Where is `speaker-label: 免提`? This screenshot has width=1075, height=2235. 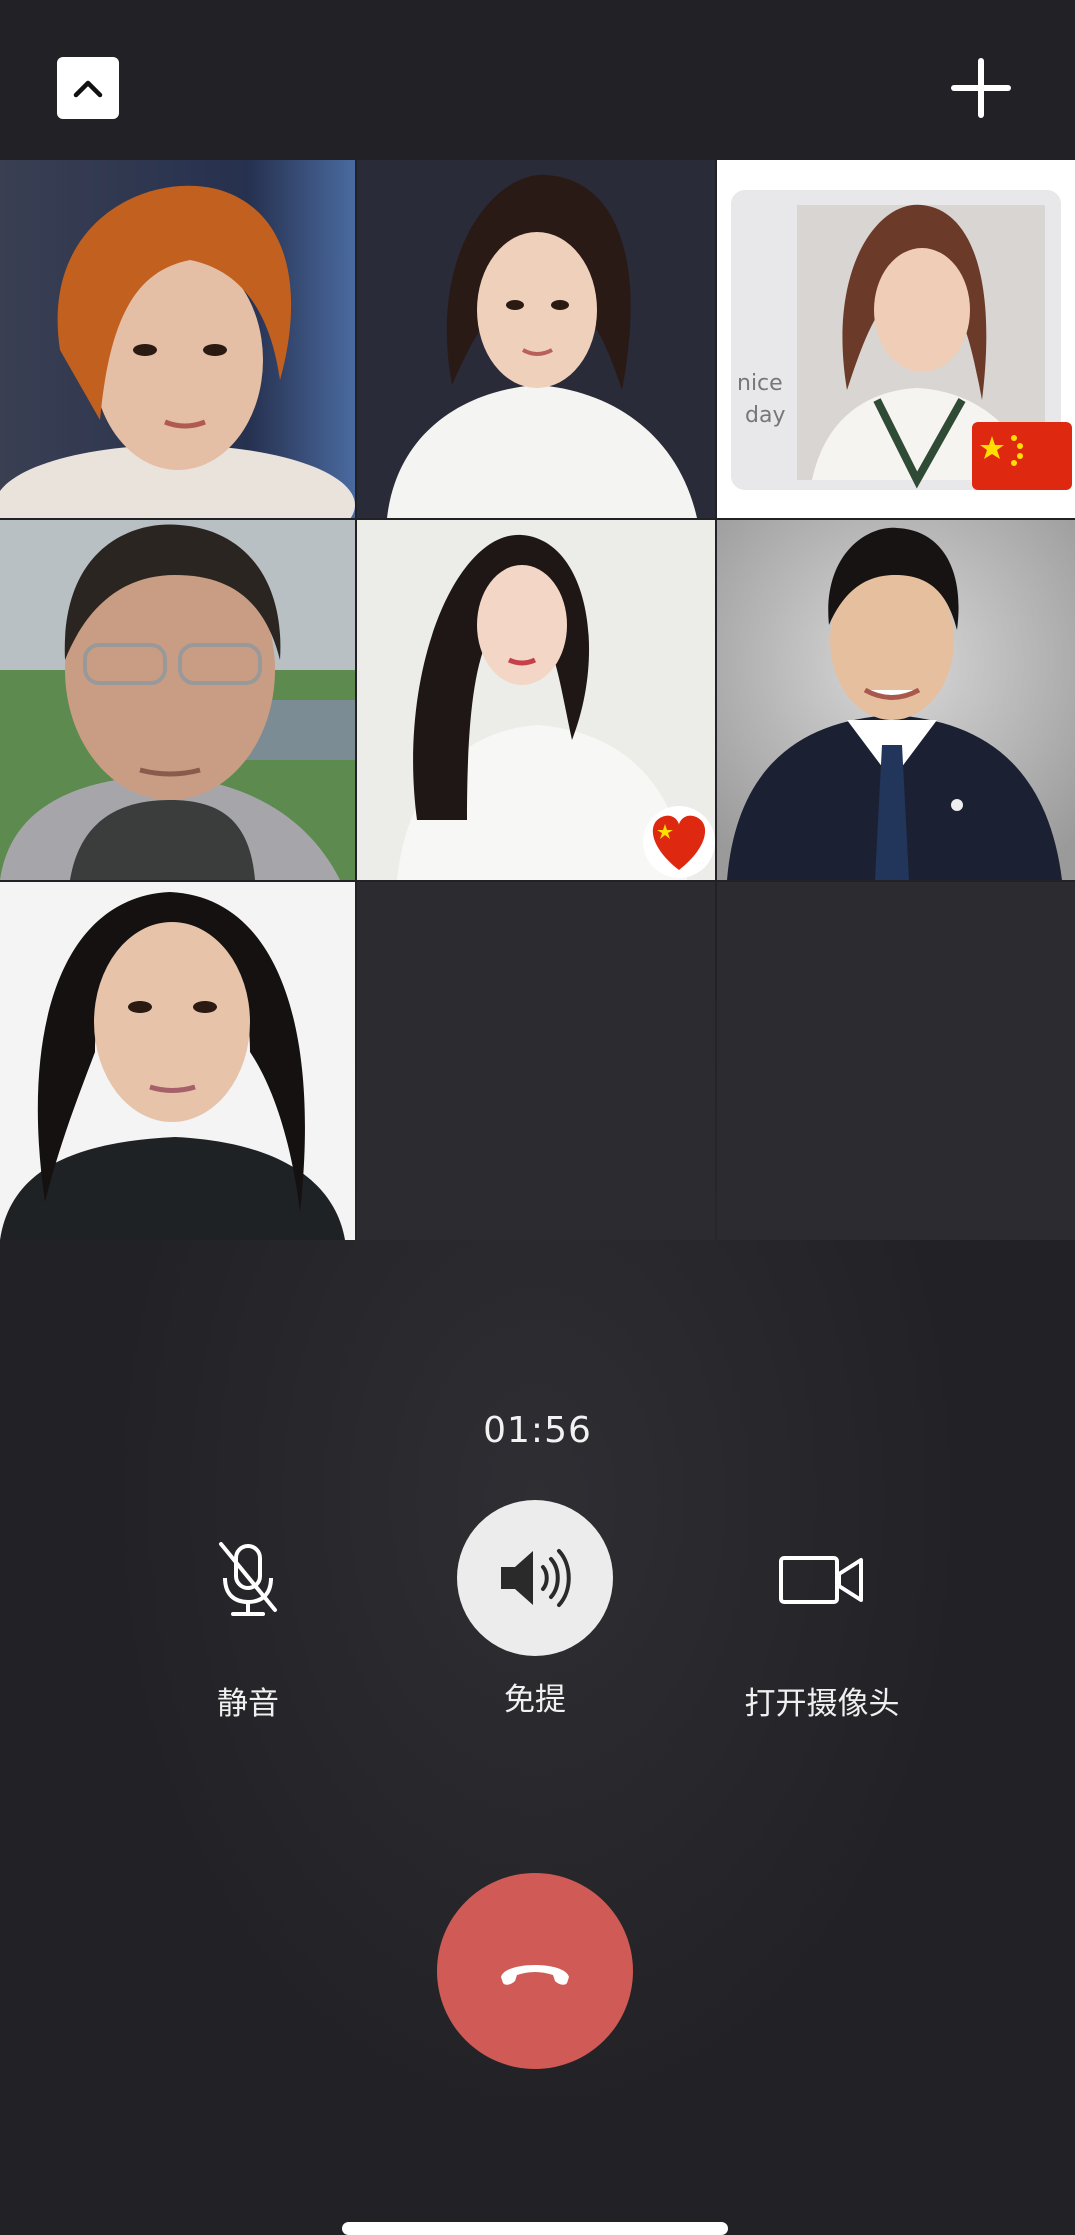
speaker-label: 免提 is located at coordinates (535, 1700).